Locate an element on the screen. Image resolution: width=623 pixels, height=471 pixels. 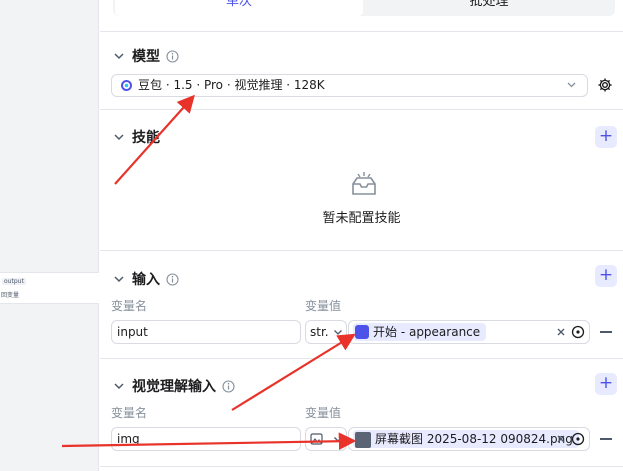
input-section-title: 输入 is located at coordinates (146, 280).